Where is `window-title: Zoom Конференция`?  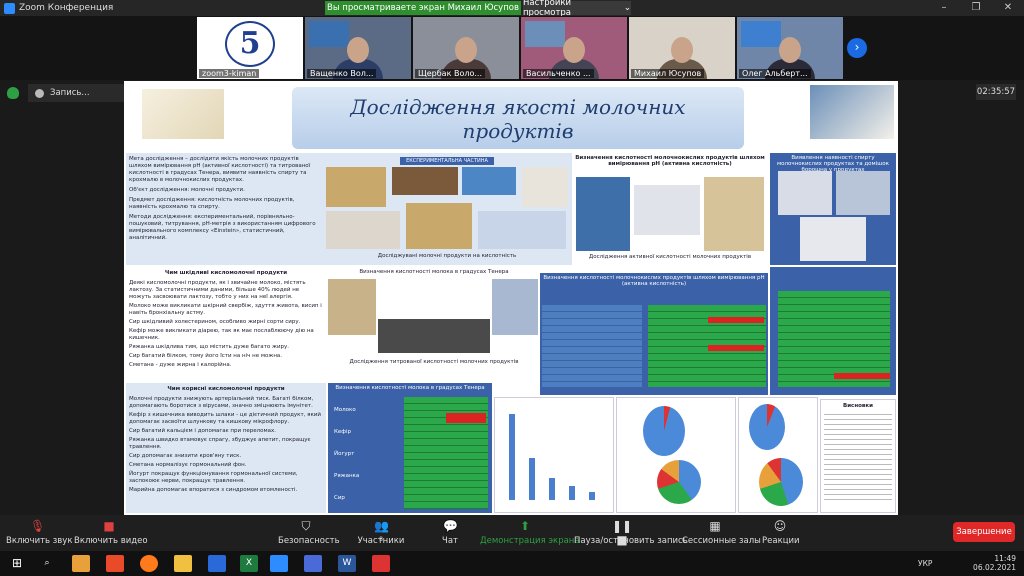 window-title: Zoom Конференция is located at coordinates (66, 8).